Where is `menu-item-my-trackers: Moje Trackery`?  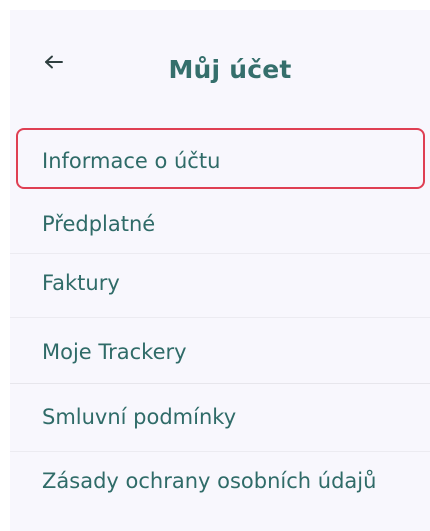 menu-item-my-trackers: Moje Trackery is located at coordinates (220, 351).